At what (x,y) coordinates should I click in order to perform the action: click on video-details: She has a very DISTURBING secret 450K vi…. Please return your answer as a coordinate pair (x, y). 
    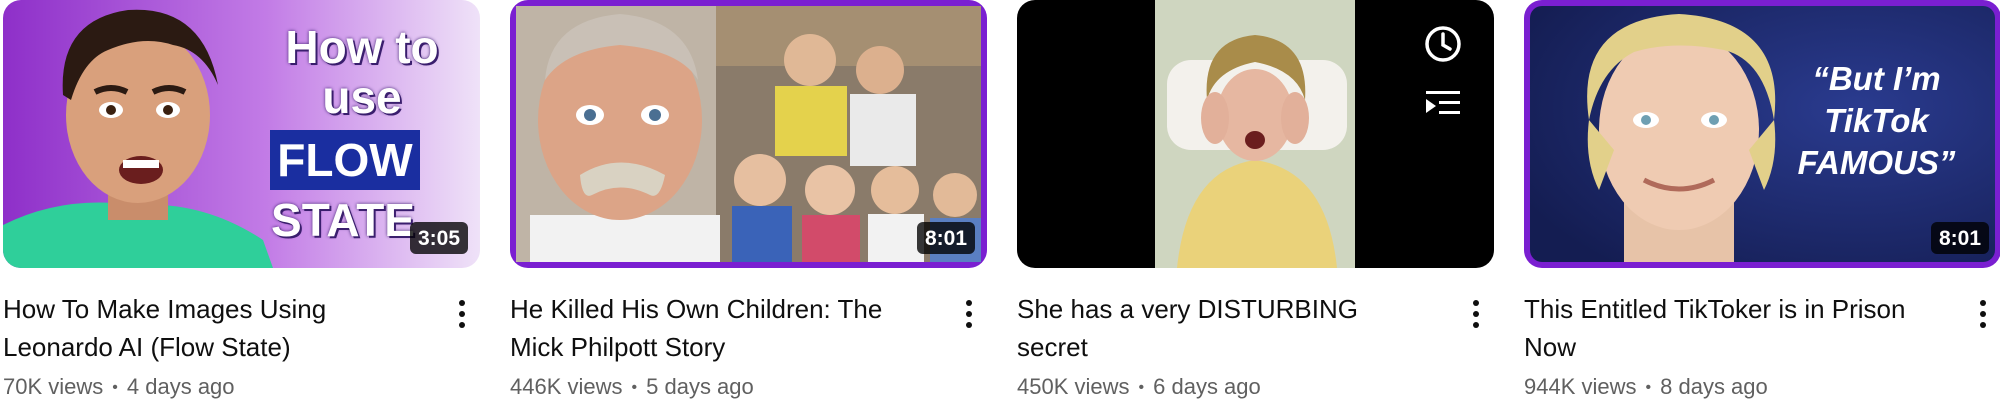
    Looking at the image, I should click on (1255, 346).